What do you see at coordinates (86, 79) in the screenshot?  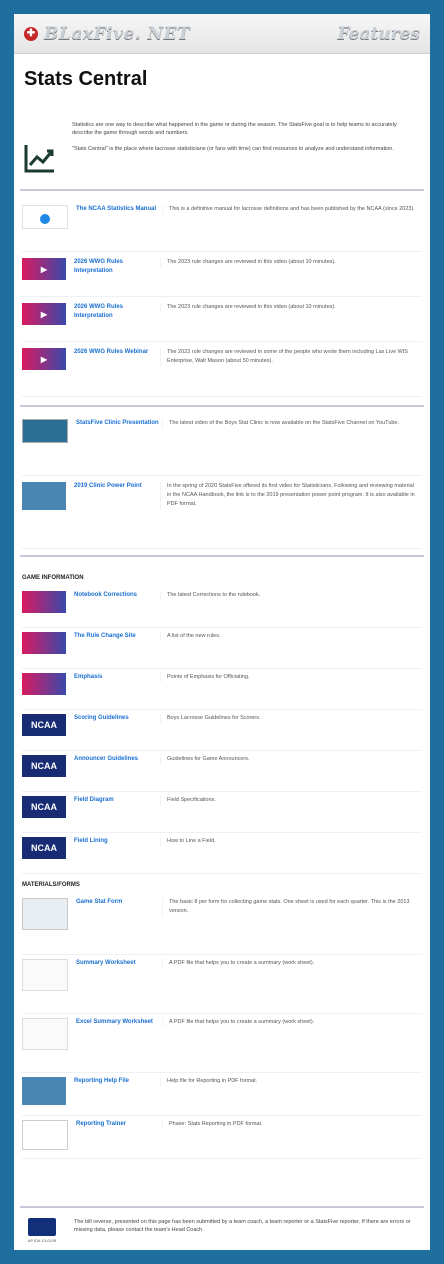 I see `page-title: Stats Central` at bounding box center [86, 79].